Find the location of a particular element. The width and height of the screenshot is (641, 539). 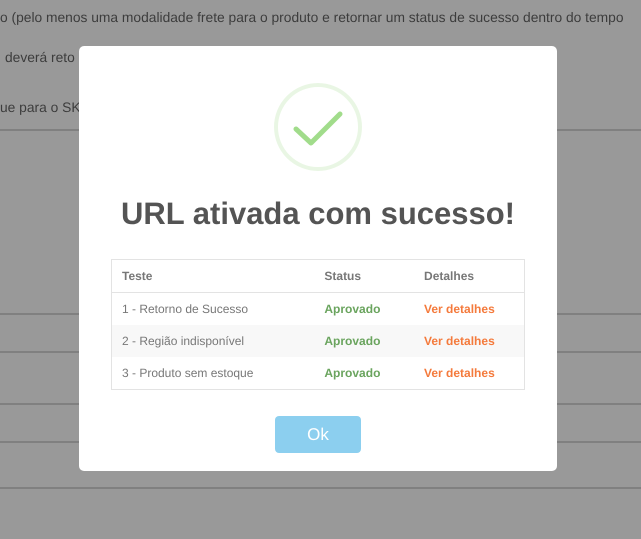

table-cell: 2 - Região indisponível is located at coordinates (213, 341).